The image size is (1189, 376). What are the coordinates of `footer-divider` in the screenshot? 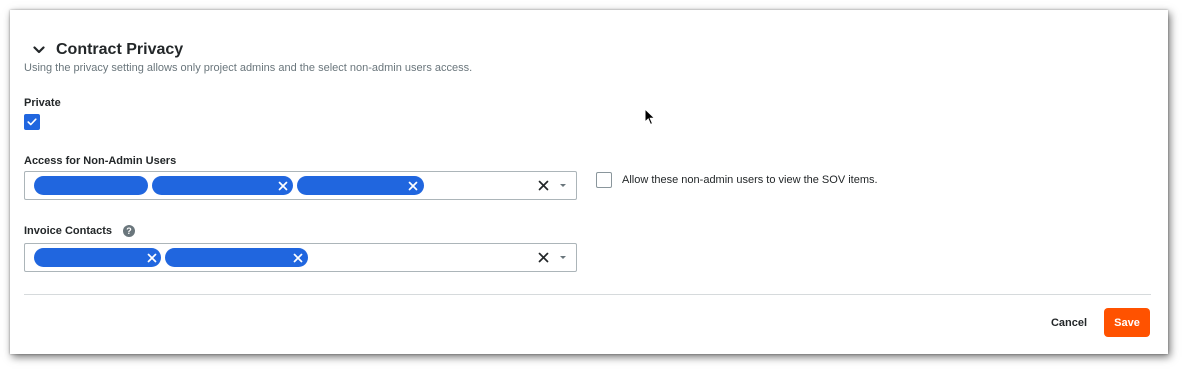 It's located at (587, 294).